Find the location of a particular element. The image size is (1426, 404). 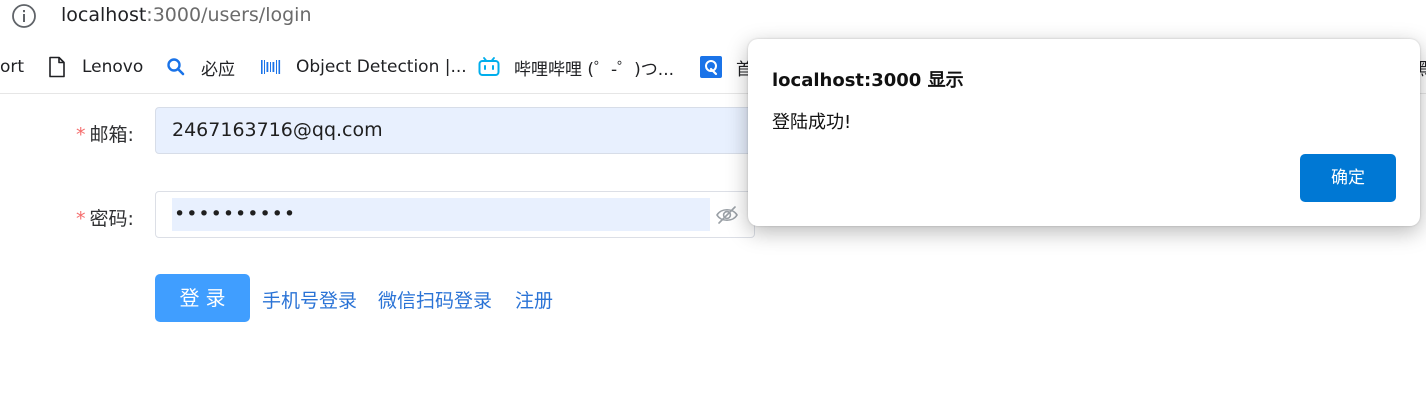

url-host: localhost is located at coordinates (104, 15).